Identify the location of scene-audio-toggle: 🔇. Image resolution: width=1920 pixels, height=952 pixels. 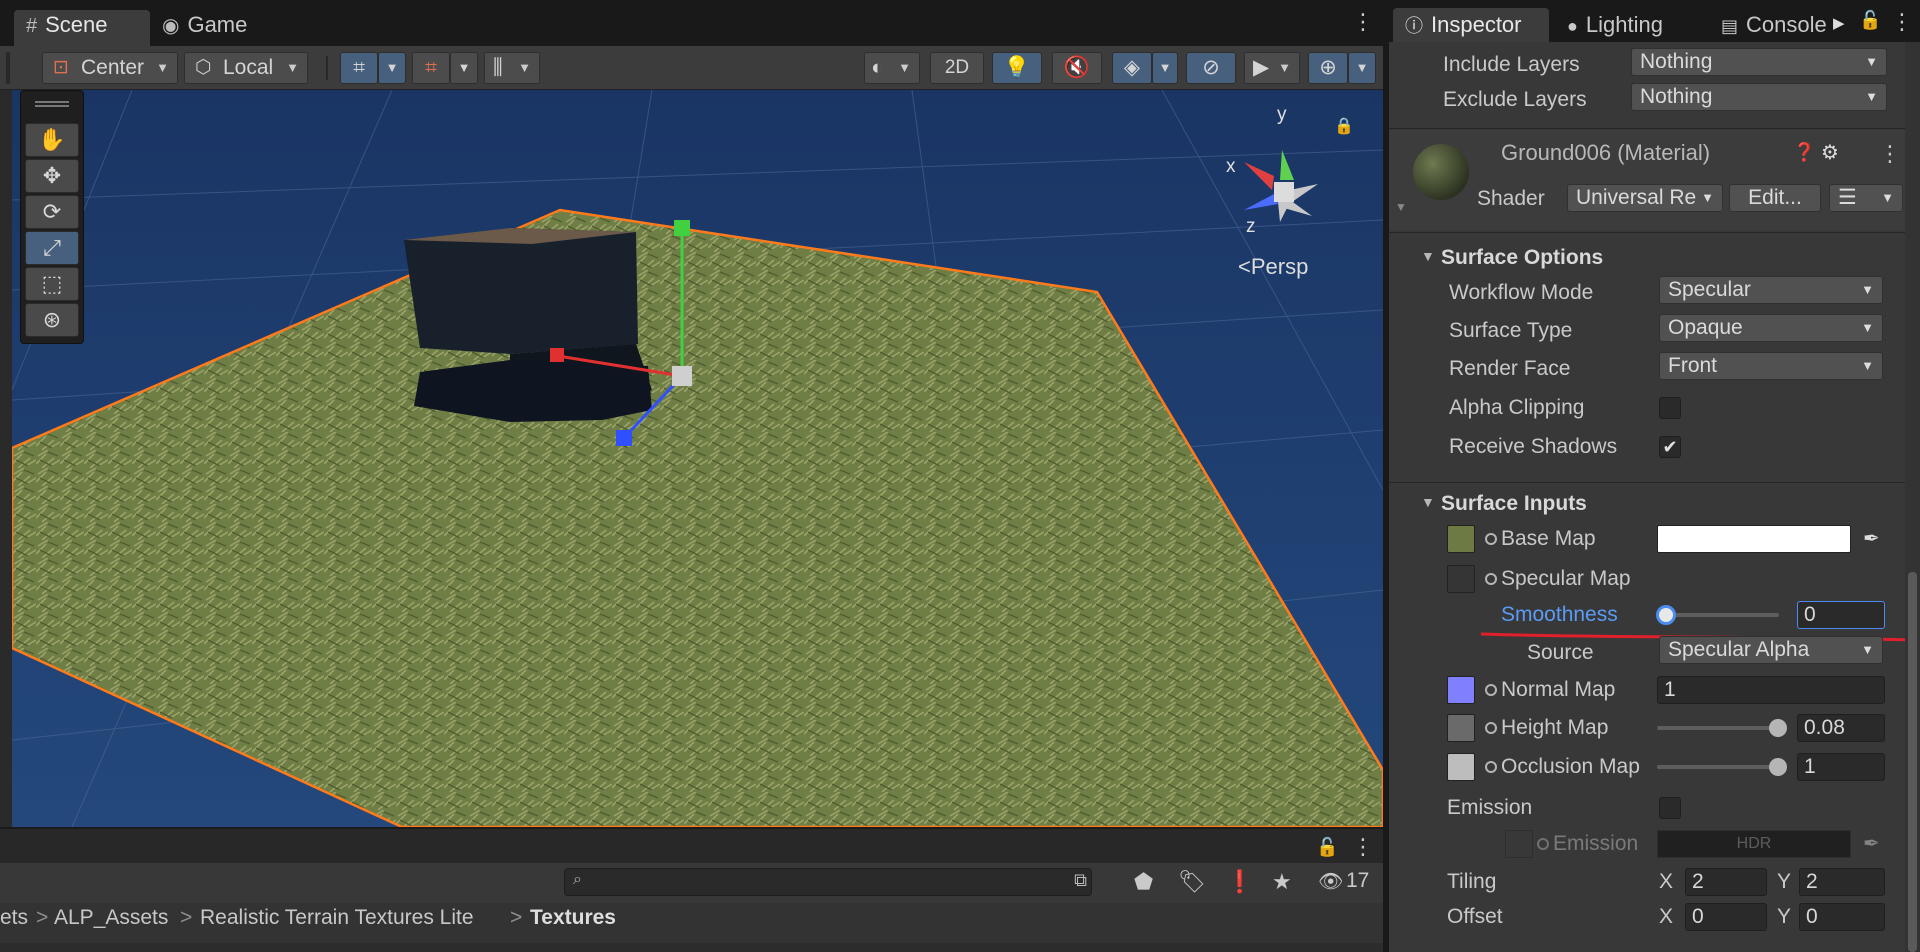
(1077, 68).